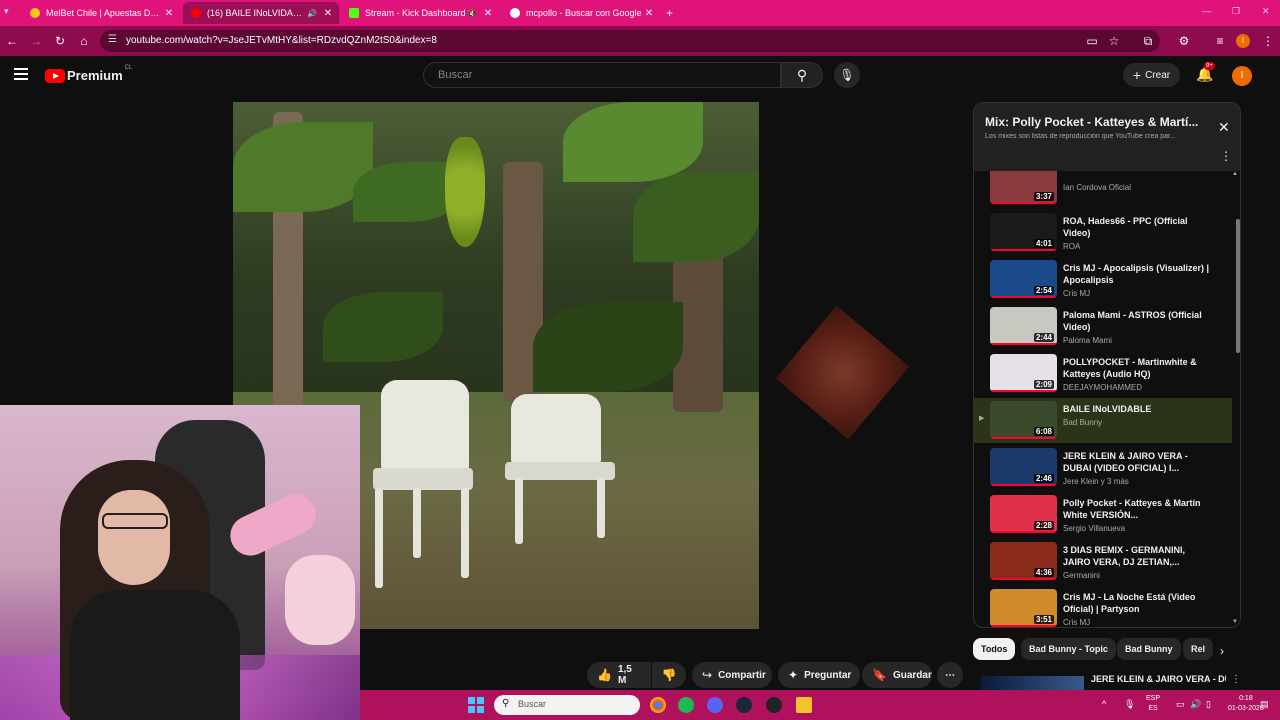 This screenshot has width=1280, height=720. Describe the element at coordinates (672, 13) in the screenshot. I see `new-tab-icon: +` at that location.